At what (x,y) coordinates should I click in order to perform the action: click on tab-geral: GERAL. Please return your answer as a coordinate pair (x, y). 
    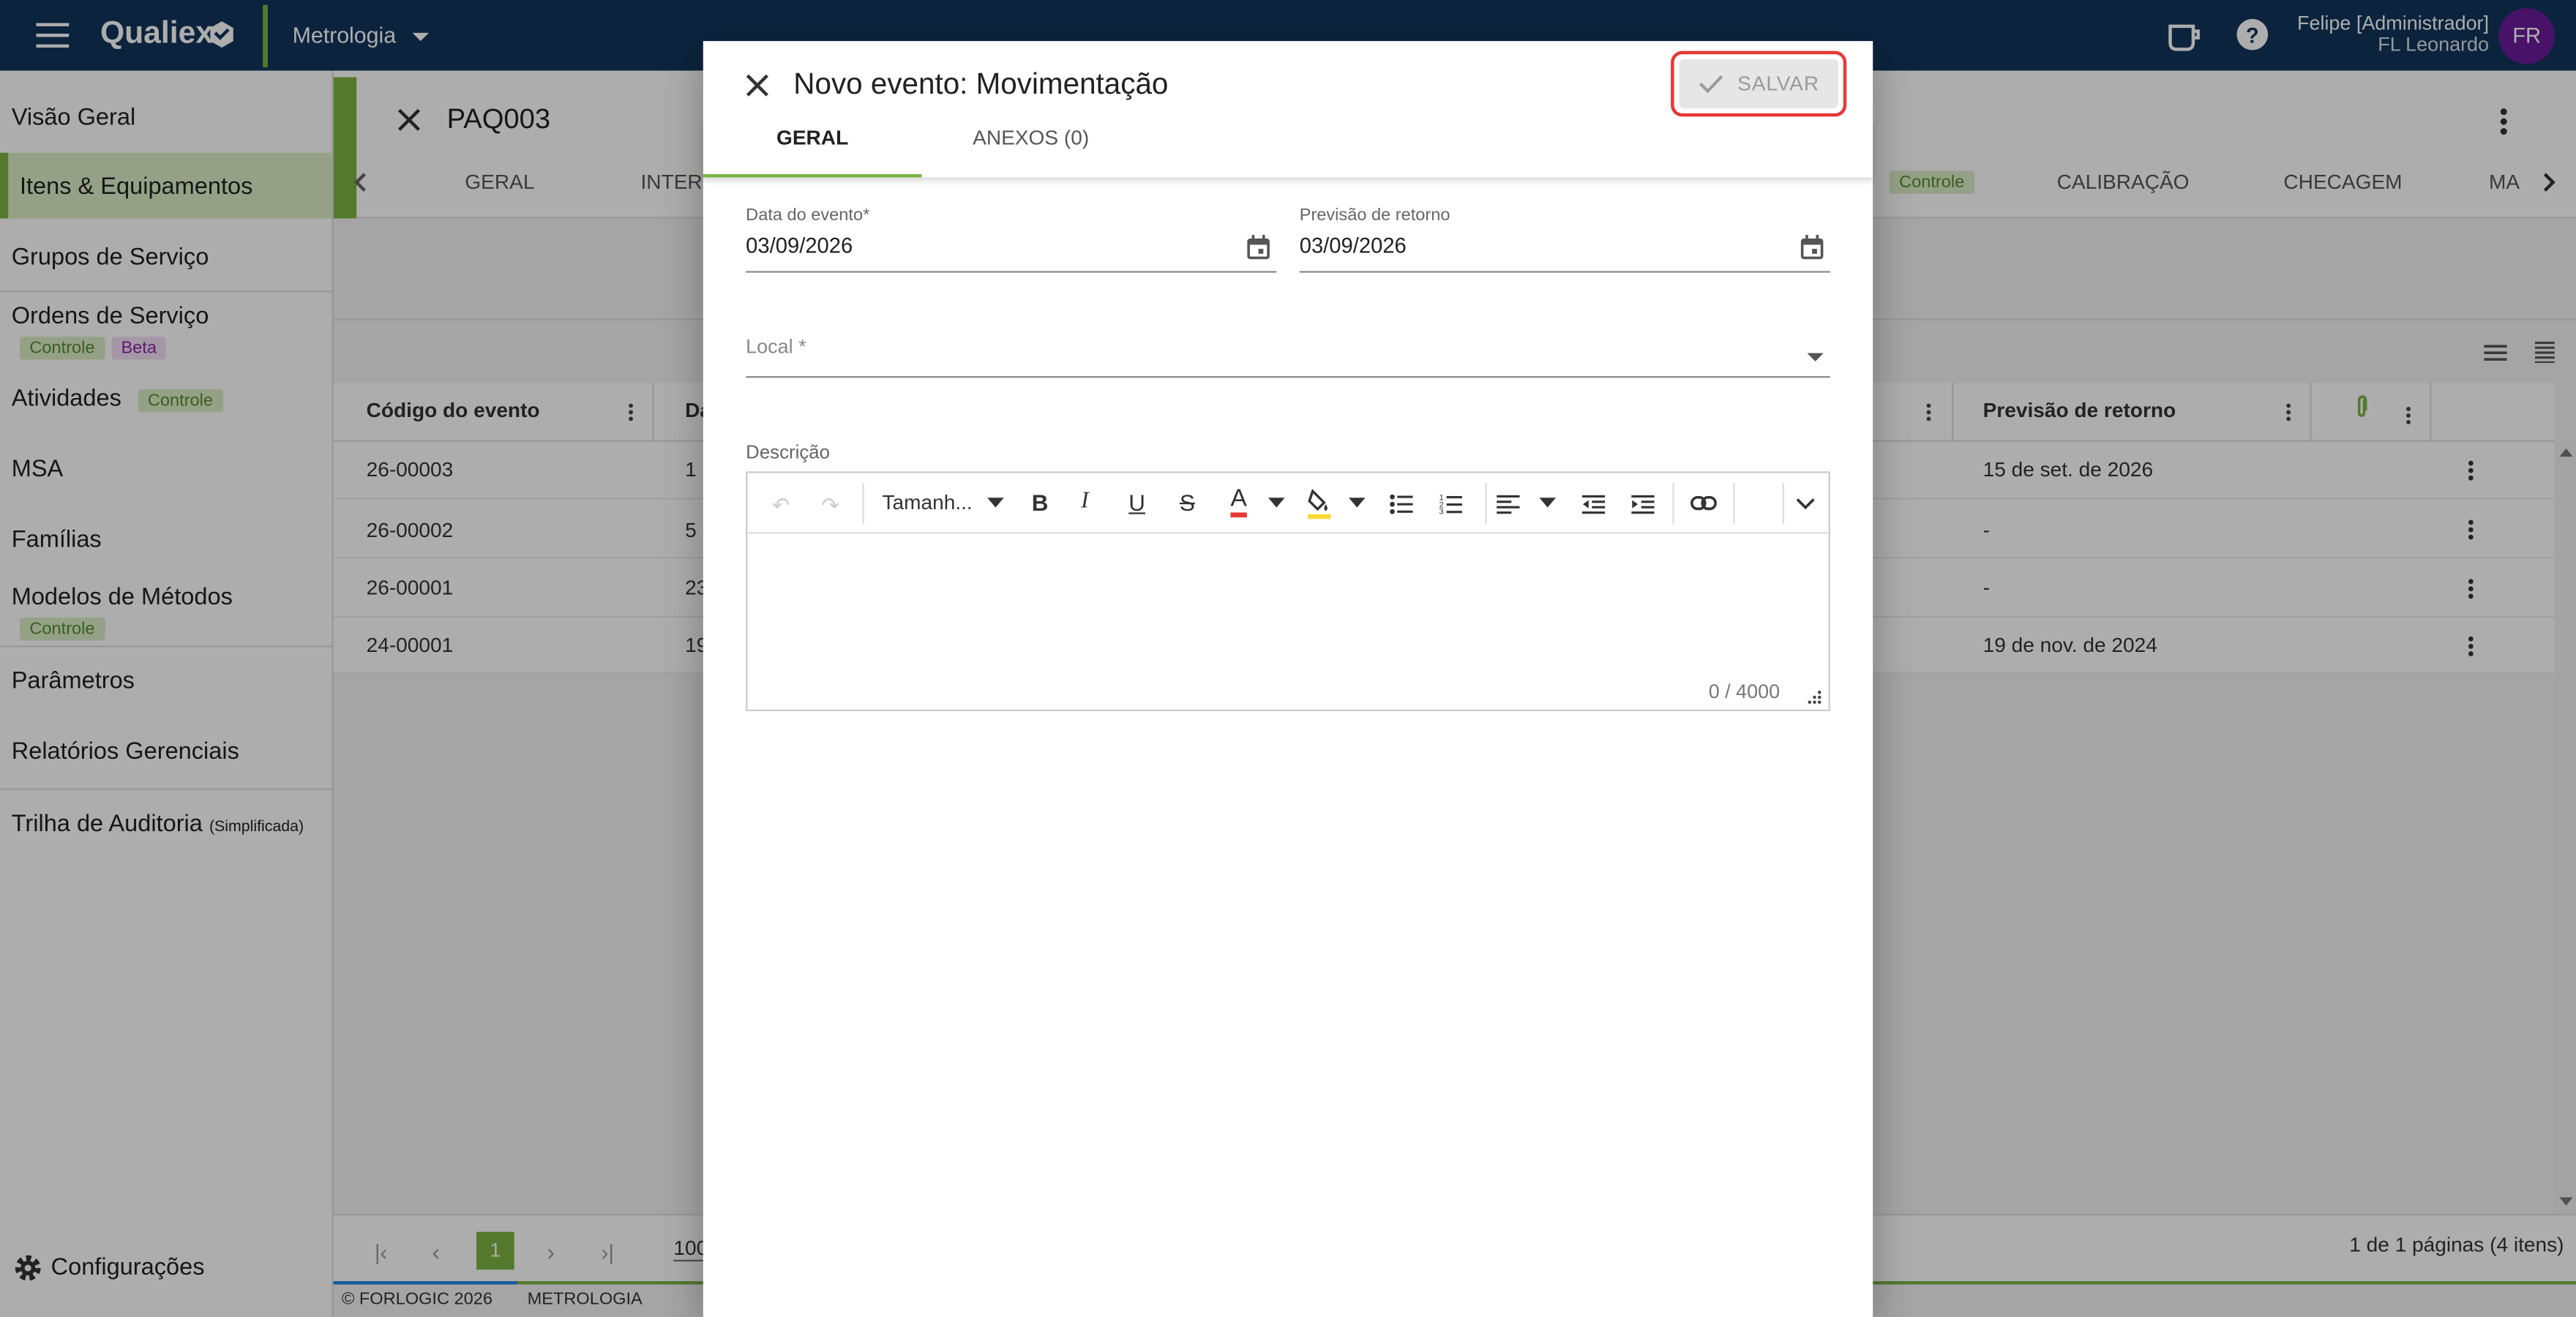
    Looking at the image, I should click on (812, 138).